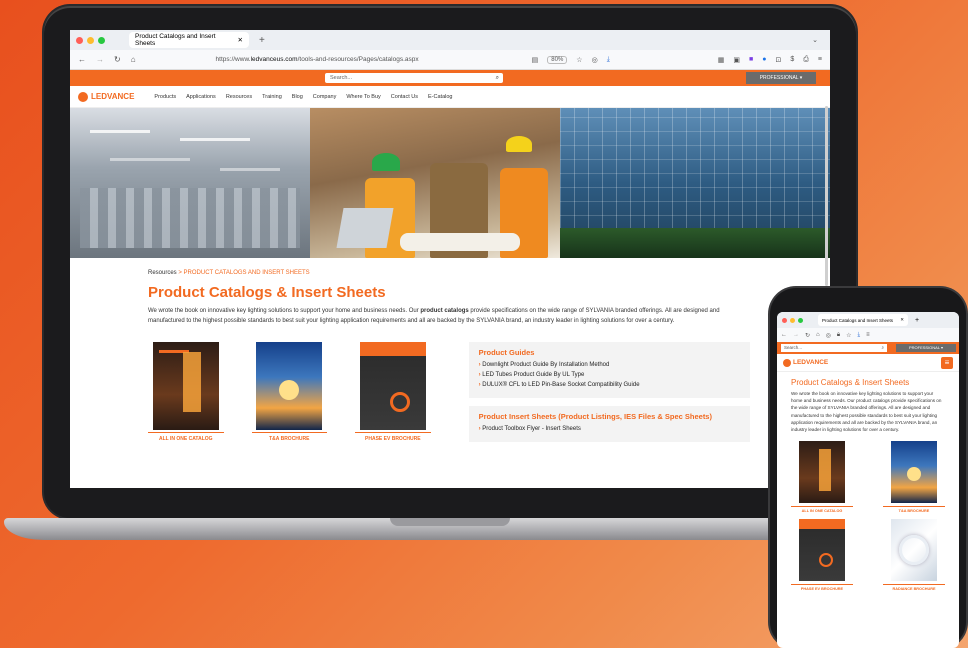 Image resolution: width=968 pixels, height=648 pixels. What do you see at coordinates (414, 78) in the screenshot?
I see `site-search-input: Search... ⌕` at bounding box center [414, 78].